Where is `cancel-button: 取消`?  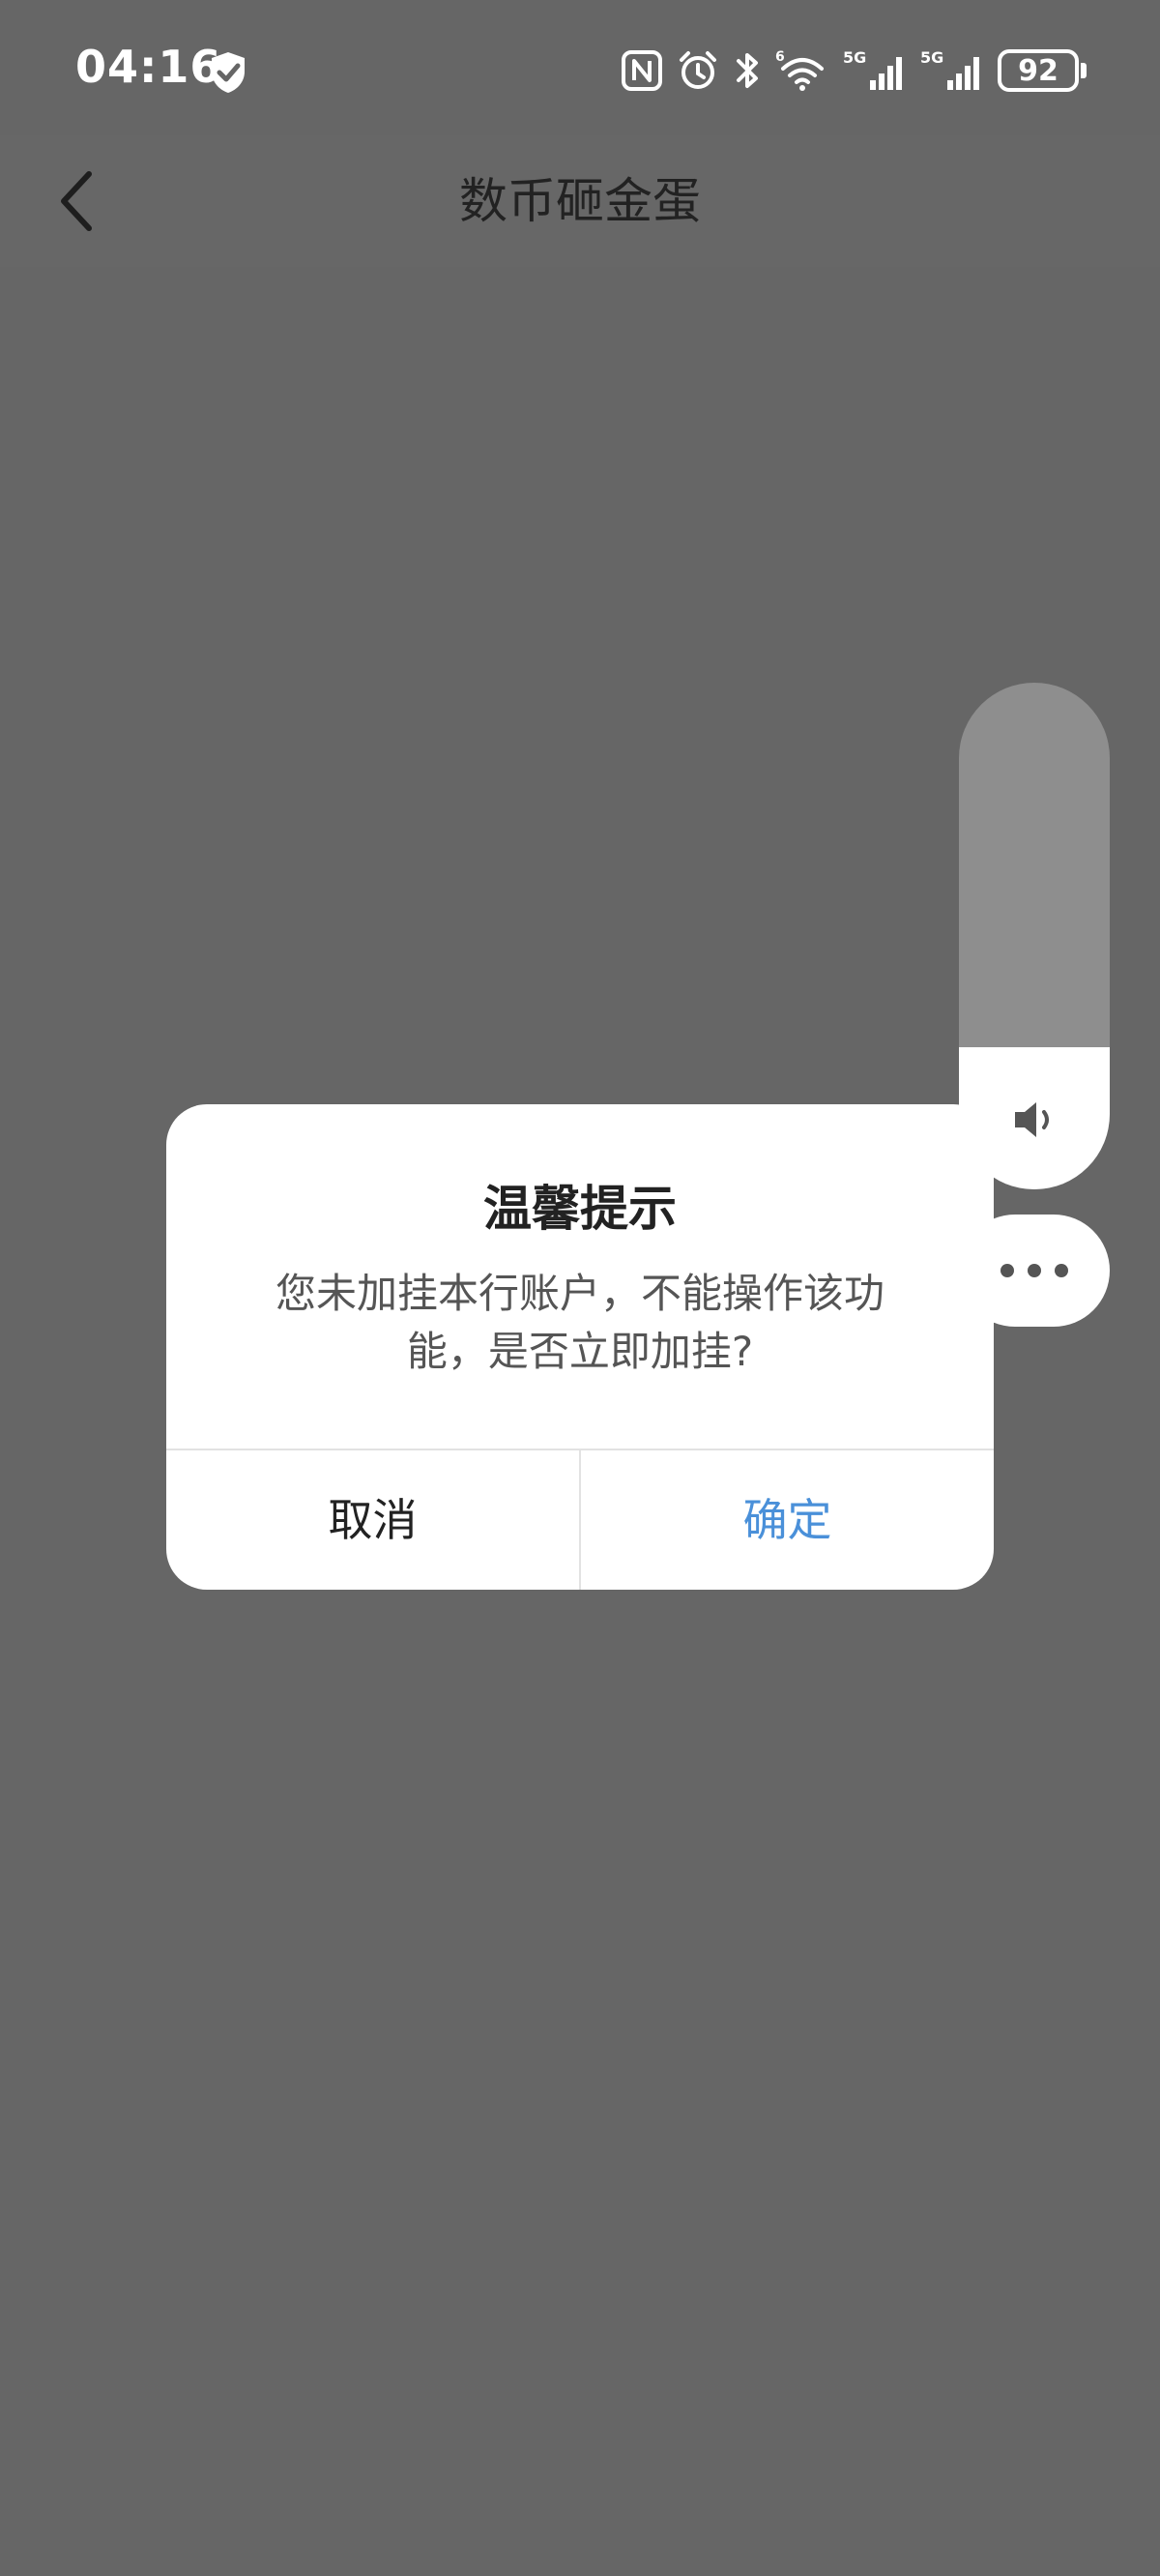
cancel-button: 取消 is located at coordinates (372, 1520).